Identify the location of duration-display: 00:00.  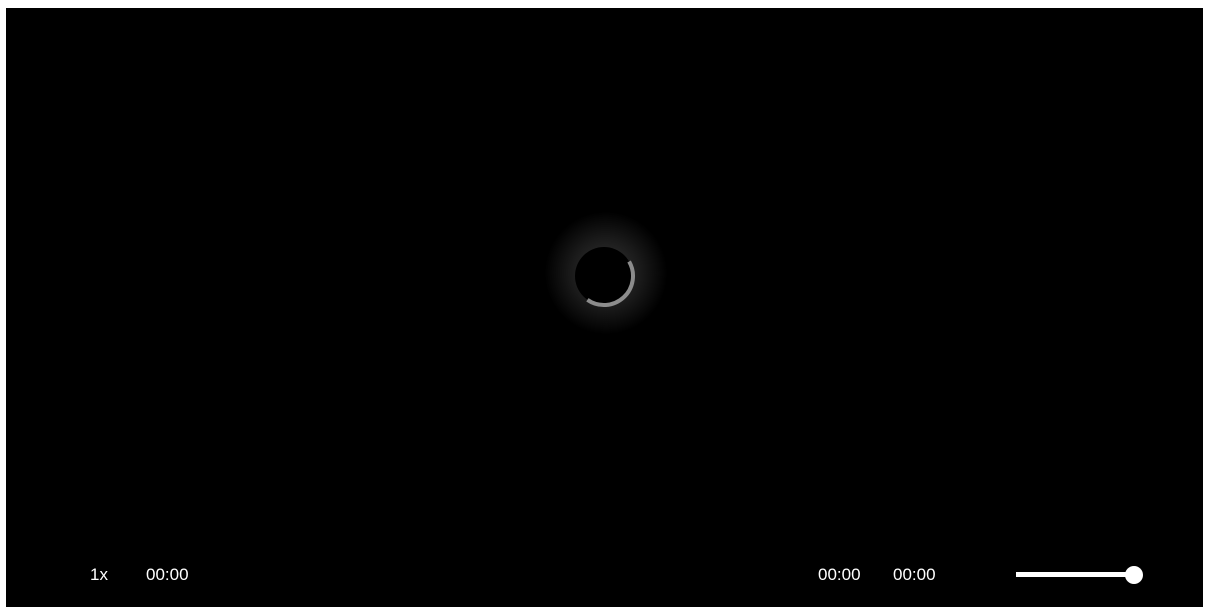
(914, 574).